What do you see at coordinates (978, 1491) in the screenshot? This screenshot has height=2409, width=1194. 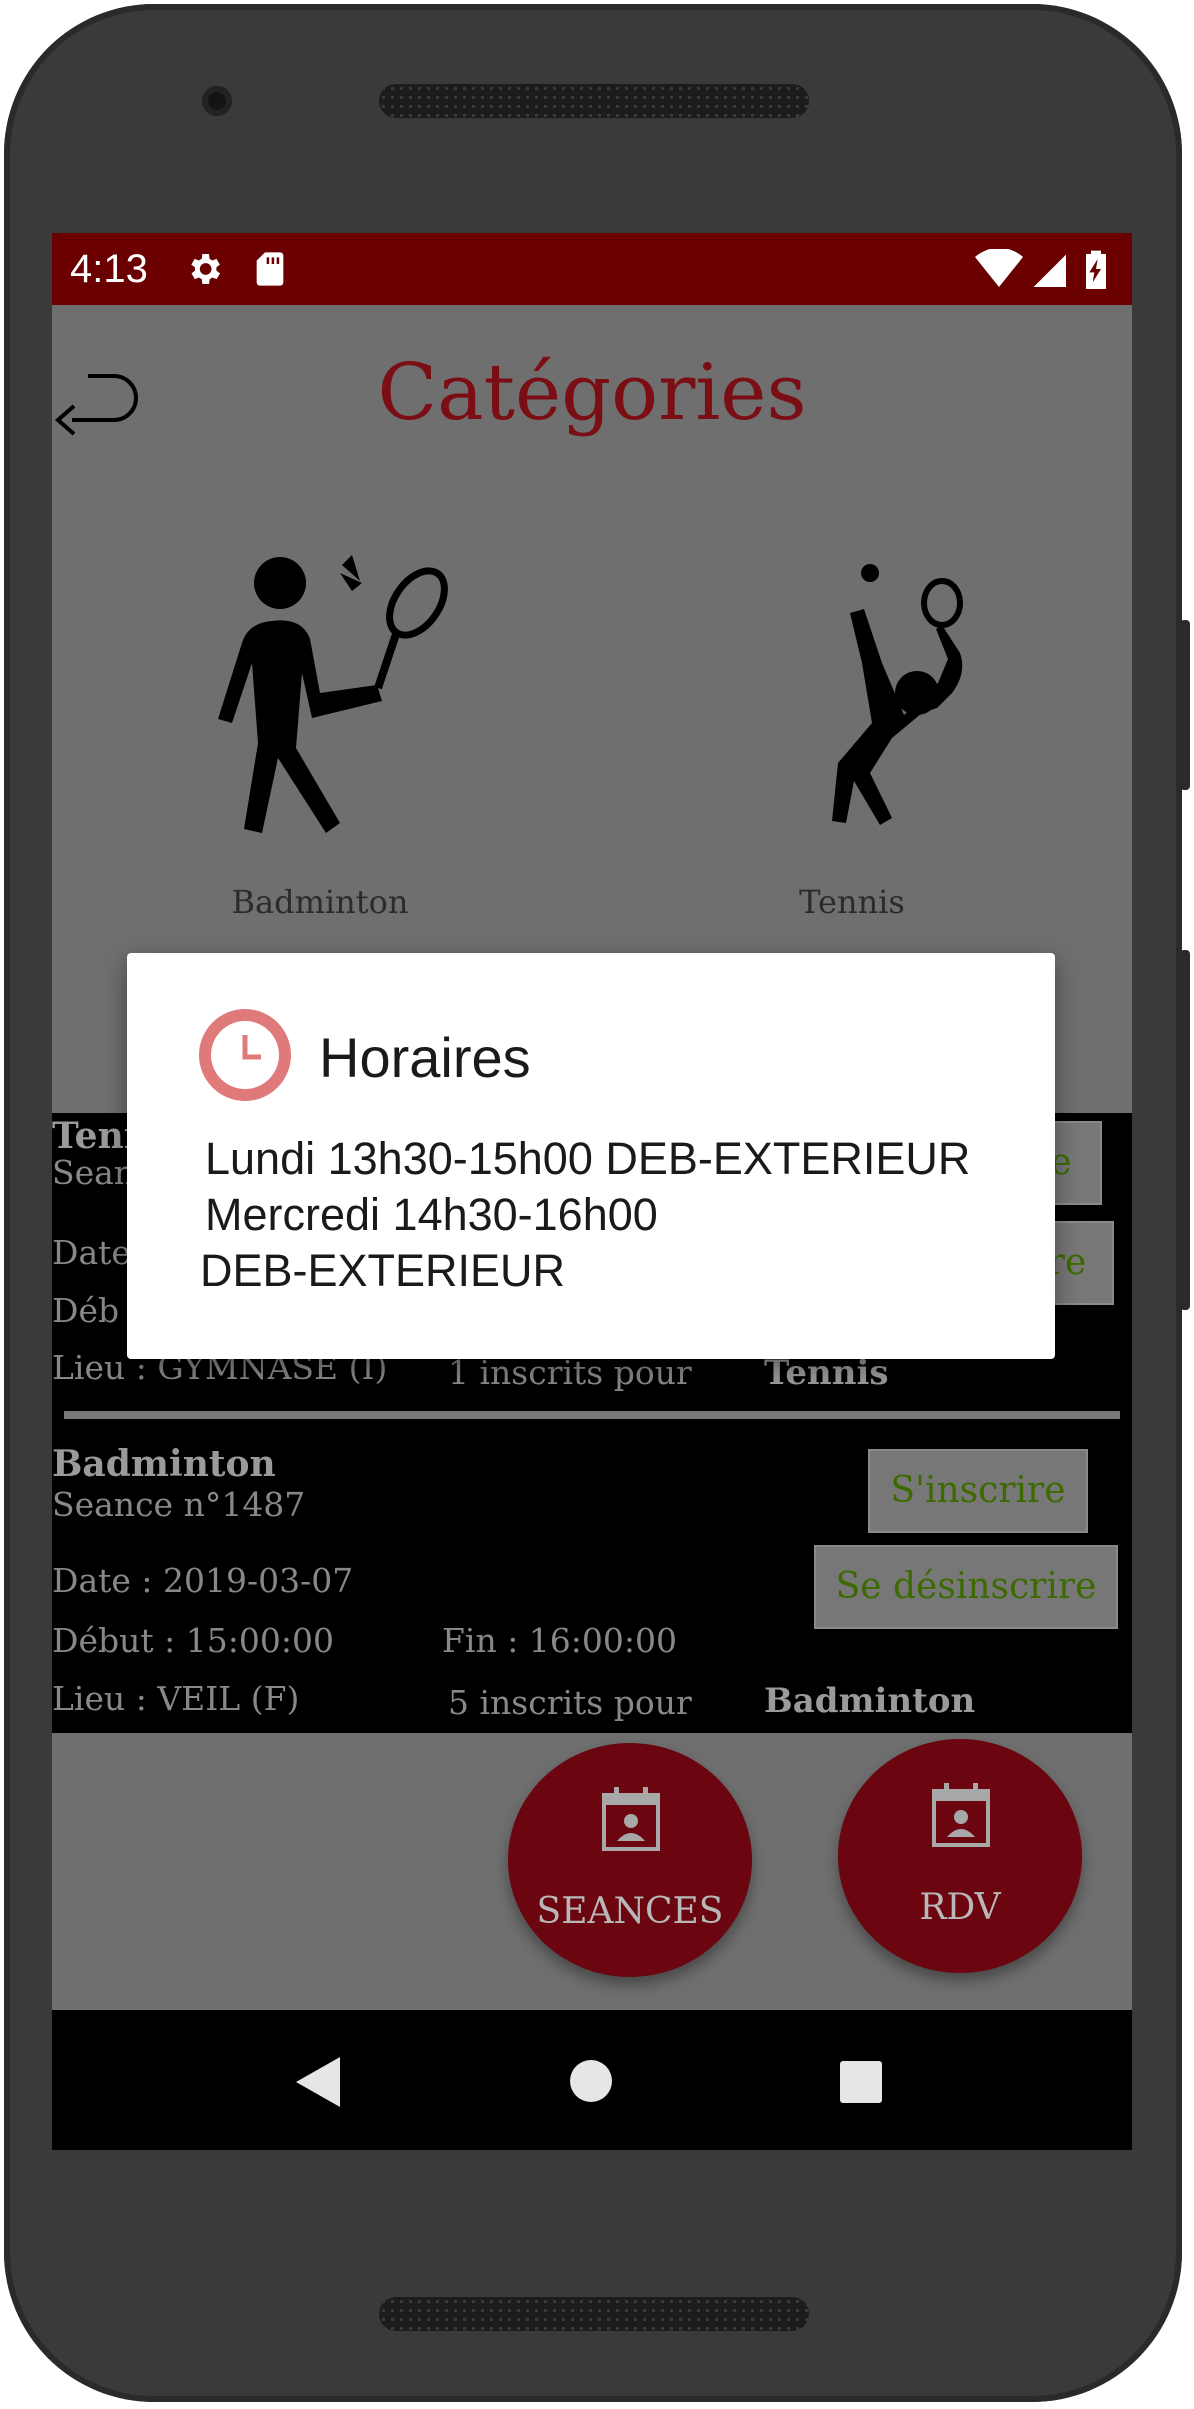 I see `register-button: S'inscrire` at bounding box center [978, 1491].